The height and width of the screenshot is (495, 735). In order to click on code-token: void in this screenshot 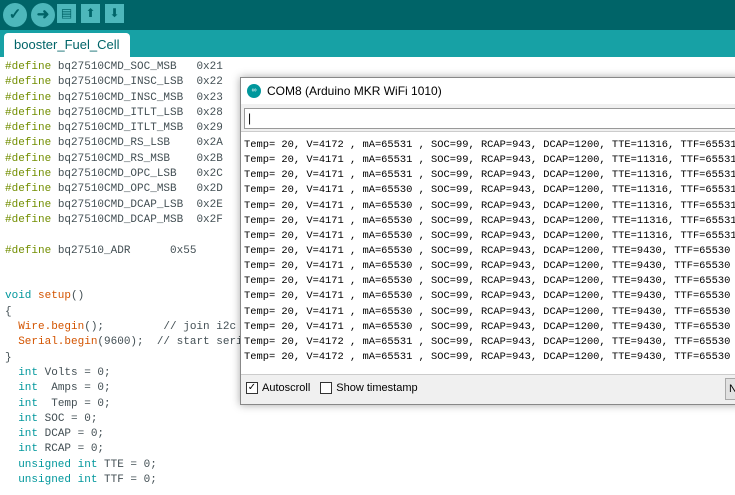, I will do `click(18, 296)`.